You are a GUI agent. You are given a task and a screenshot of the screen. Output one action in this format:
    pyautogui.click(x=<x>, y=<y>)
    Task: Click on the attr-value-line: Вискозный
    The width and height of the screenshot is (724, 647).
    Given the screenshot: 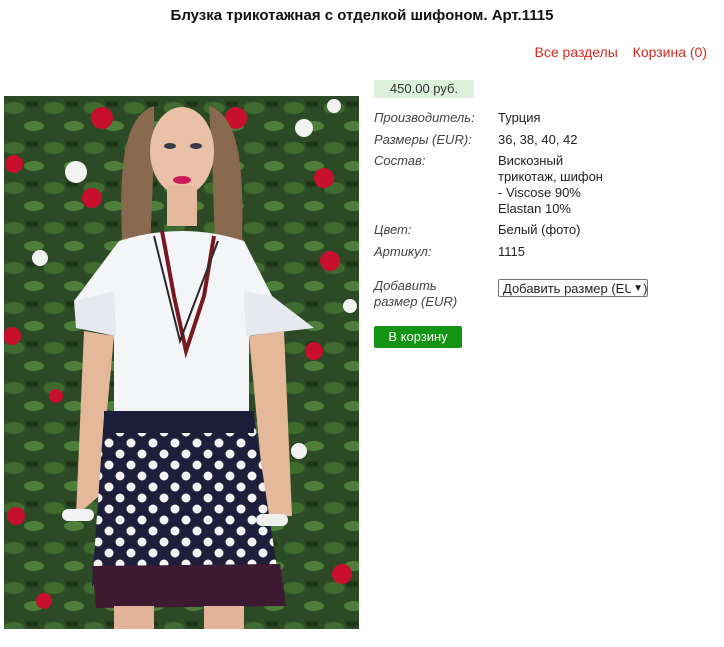 What is the action you would take?
    pyautogui.click(x=531, y=160)
    